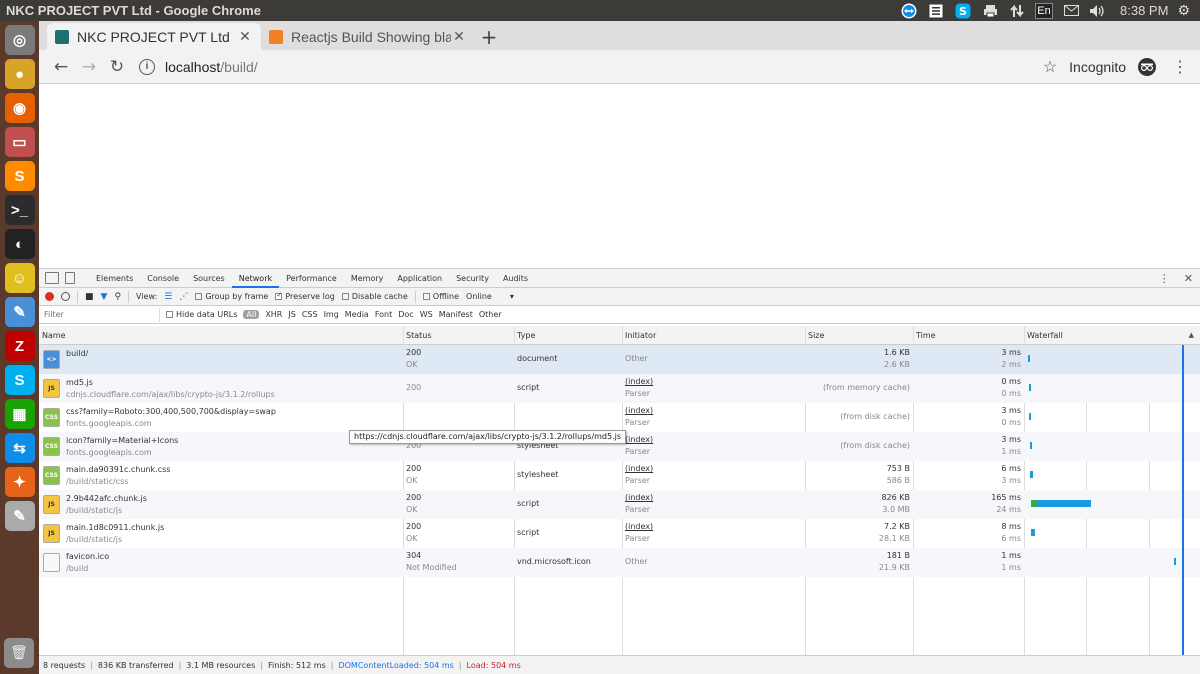 This screenshot has width=1200, height=674. What do you see at coordinates (587, 67) in the screenshot?
I see `address-bar: i localhost /build/` at bounding box center [587, 67].